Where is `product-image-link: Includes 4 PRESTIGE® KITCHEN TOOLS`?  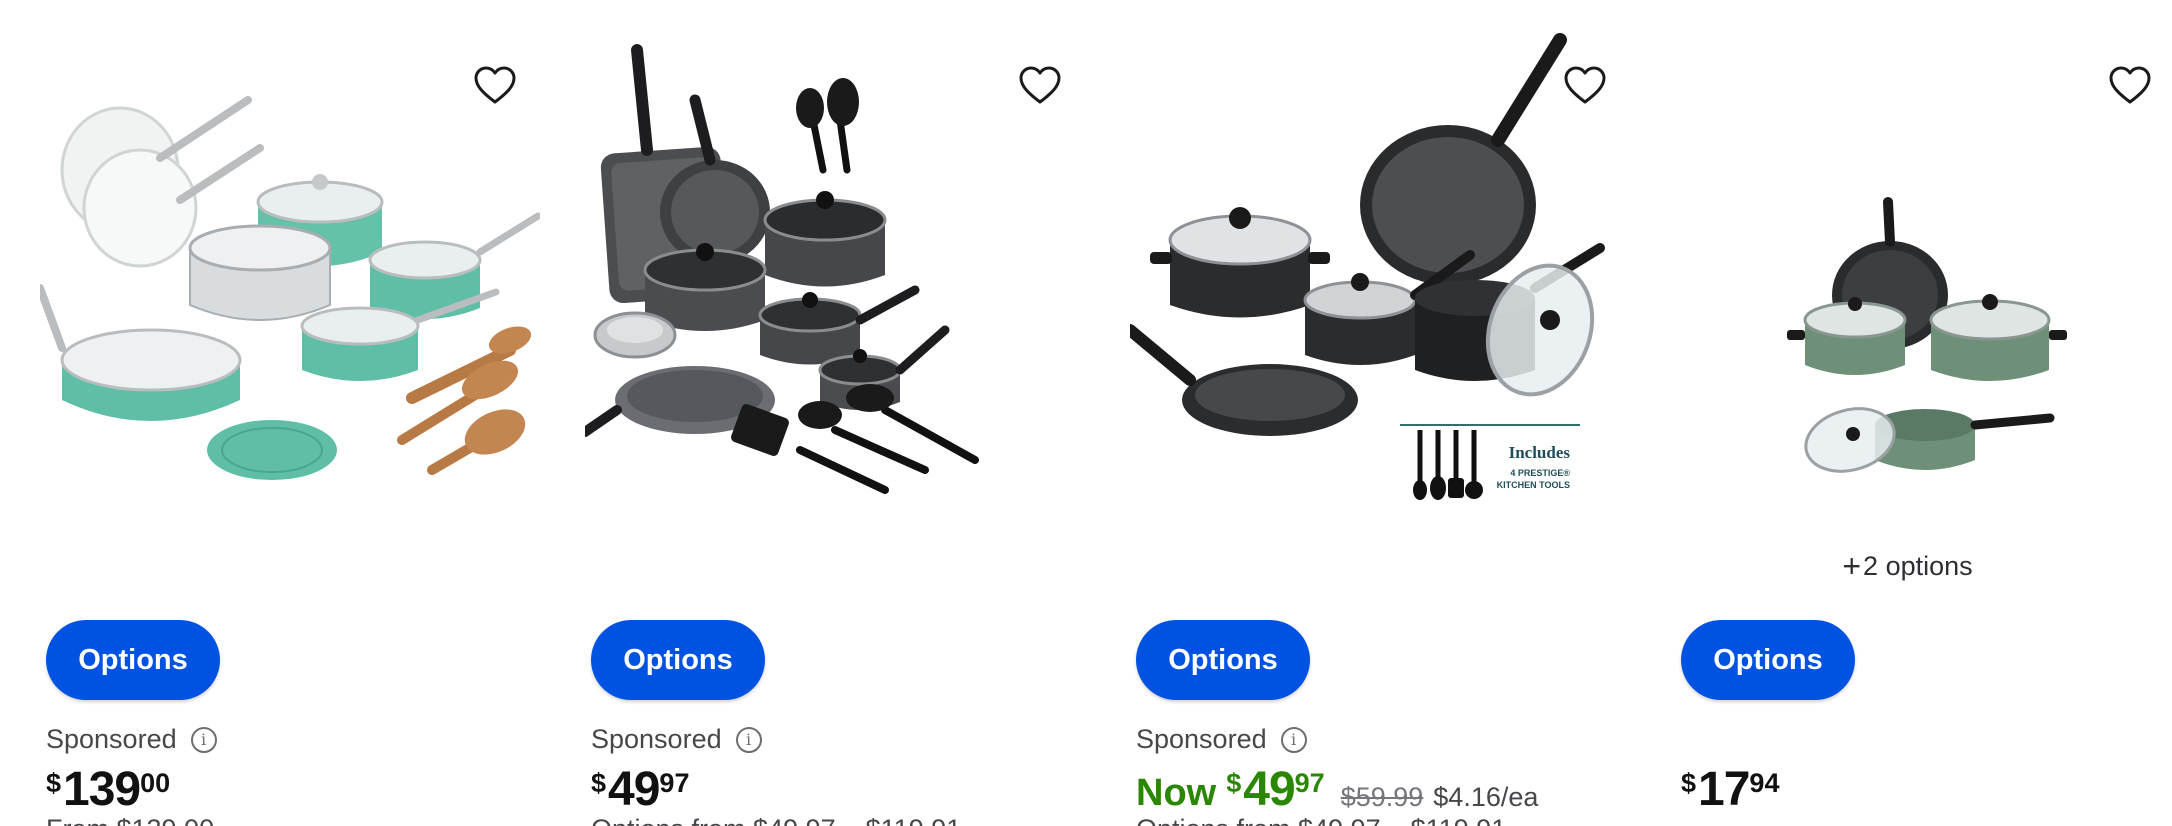
product-image-link: Includes 4 PRESTIGE® KITCHEN TOOLS is located at coordinates (1380, 280).